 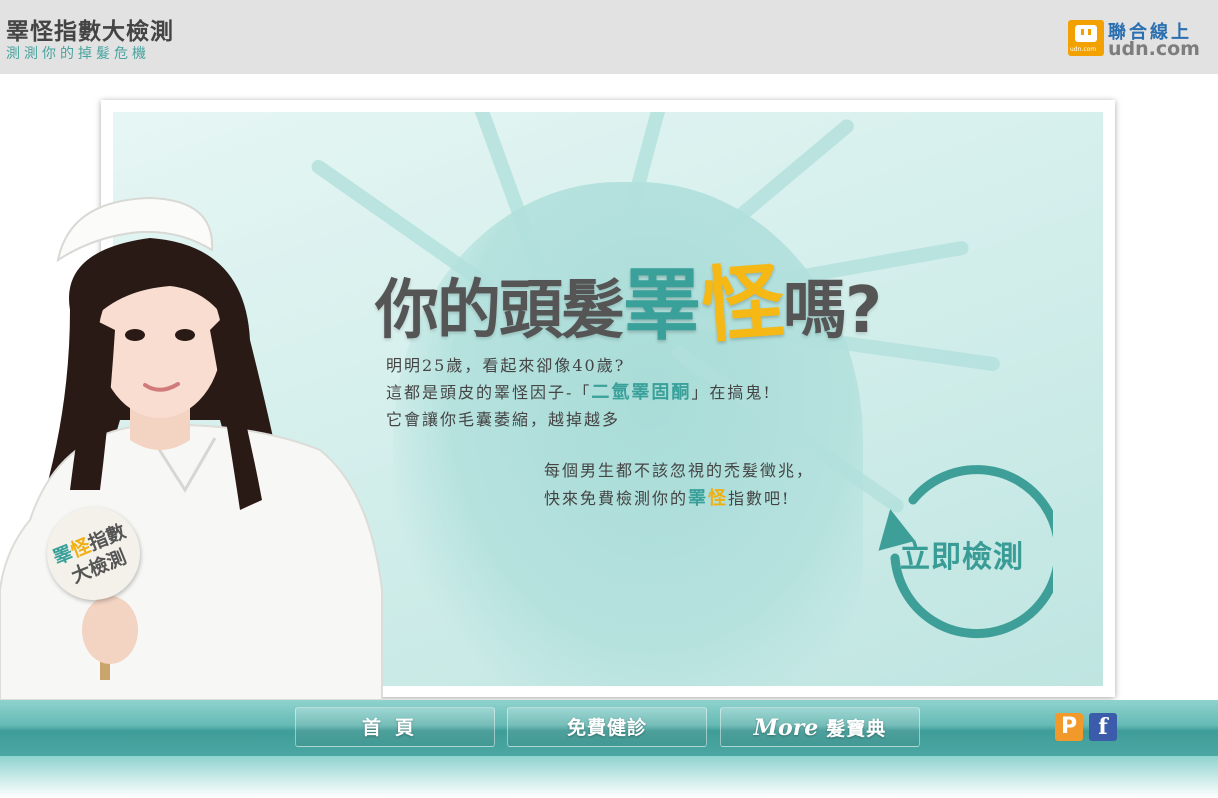 What do you see at coordinates (679, 485) in the screenshot?
I see `call-text: 每個男生都不該忽視的禿髮徵兆， 快來免費檢測你的睪怪指數吧!` at bounding box center [679, 485].